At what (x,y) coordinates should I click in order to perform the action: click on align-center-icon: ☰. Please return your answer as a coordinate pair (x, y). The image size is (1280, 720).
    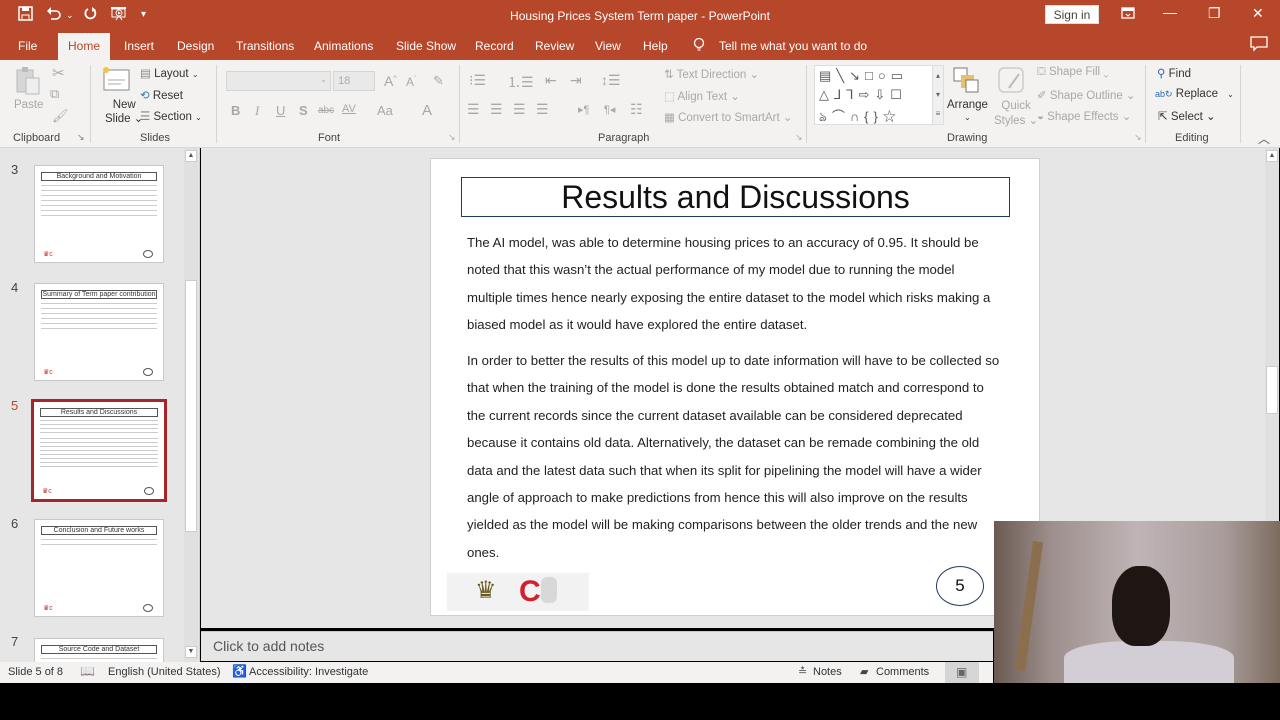
    Looking at the image, I should click on (496, 109).